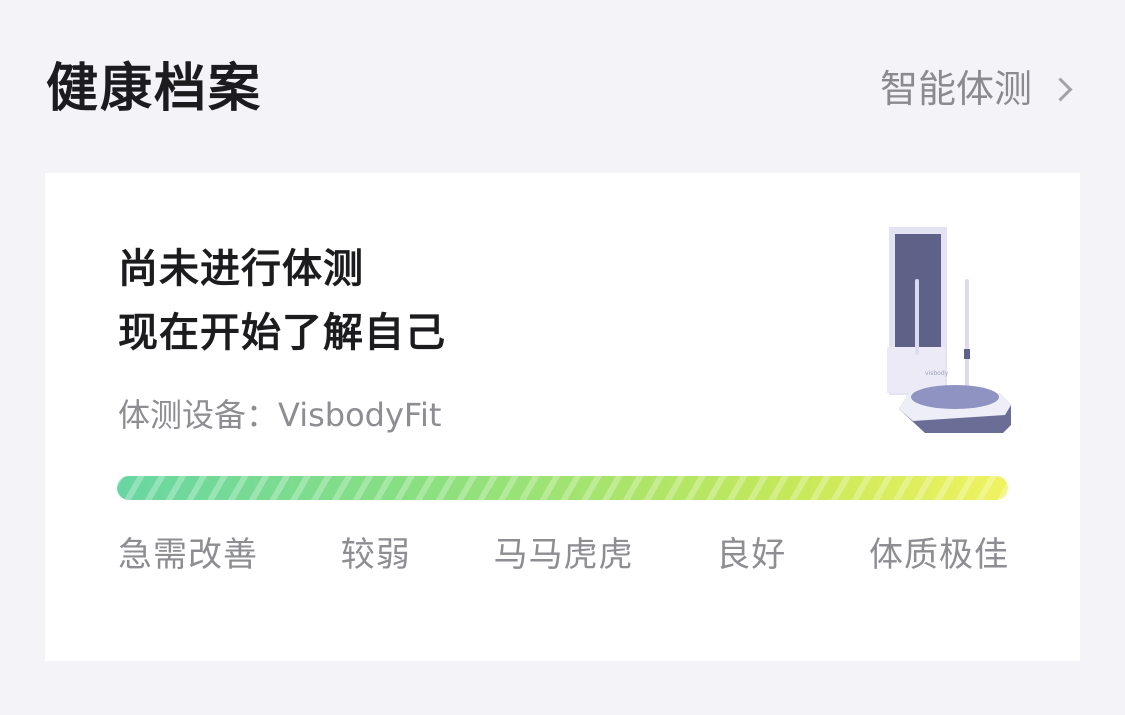  I want to click on smart-test-link: 智能体测, so click(979, 89).